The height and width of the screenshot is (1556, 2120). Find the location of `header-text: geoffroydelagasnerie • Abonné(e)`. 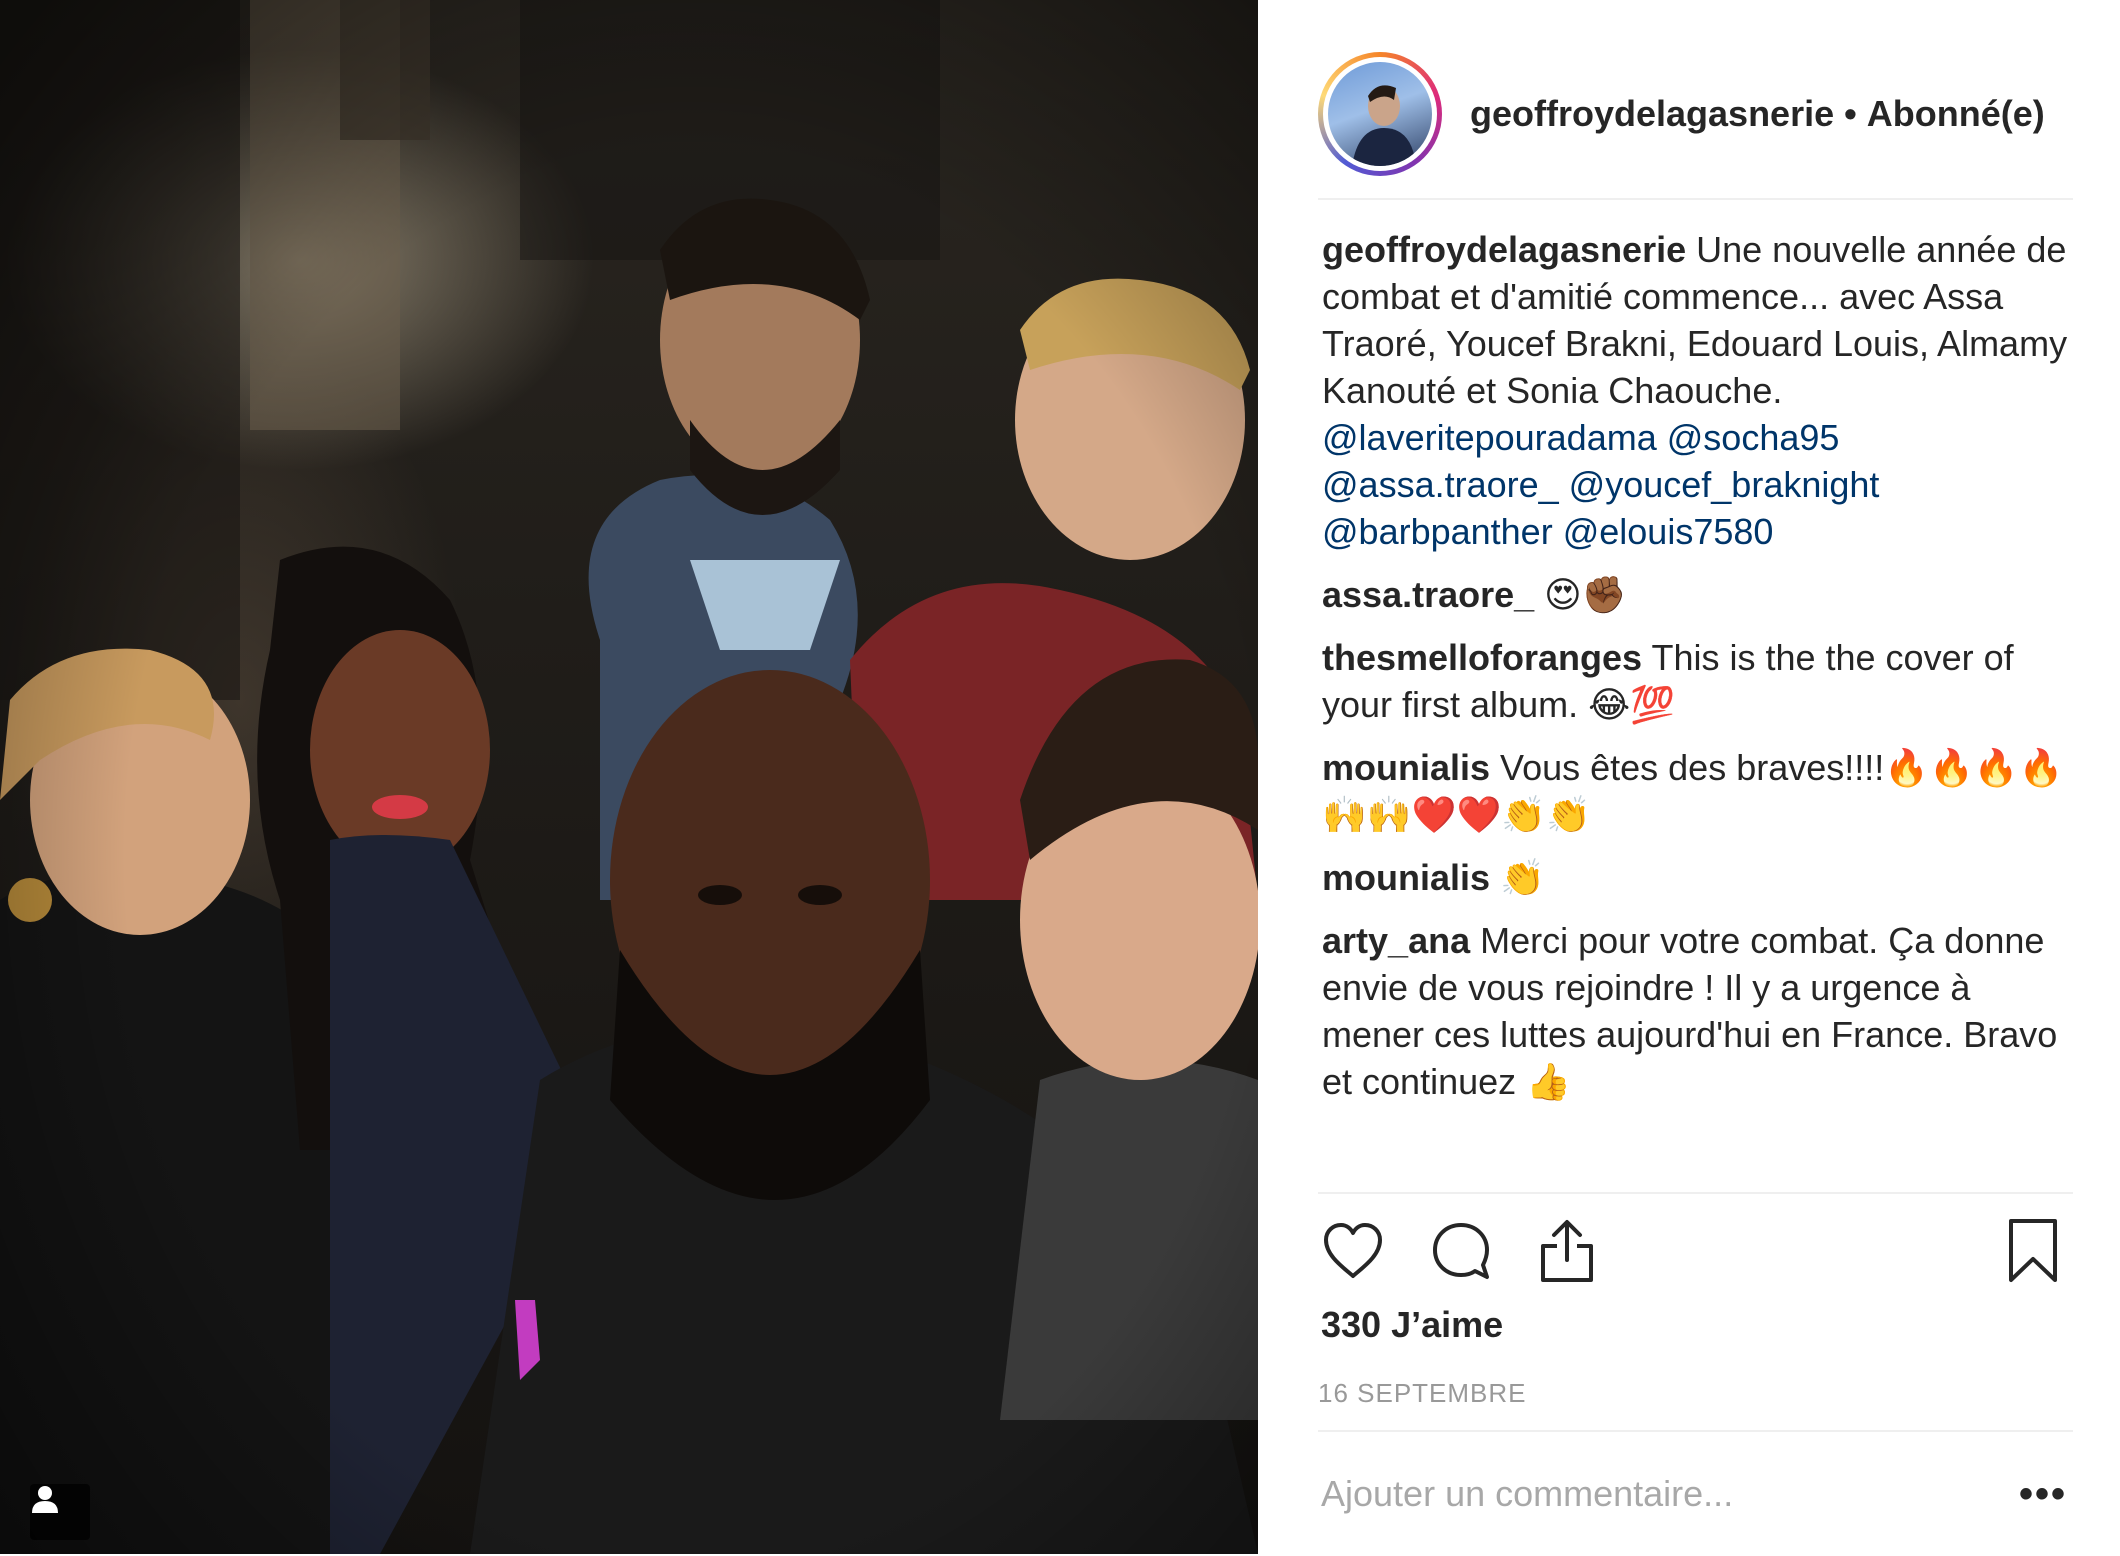

header-text: geoffroydelagasnerie • Abonné(e) is located at coordinates (1757, 114).